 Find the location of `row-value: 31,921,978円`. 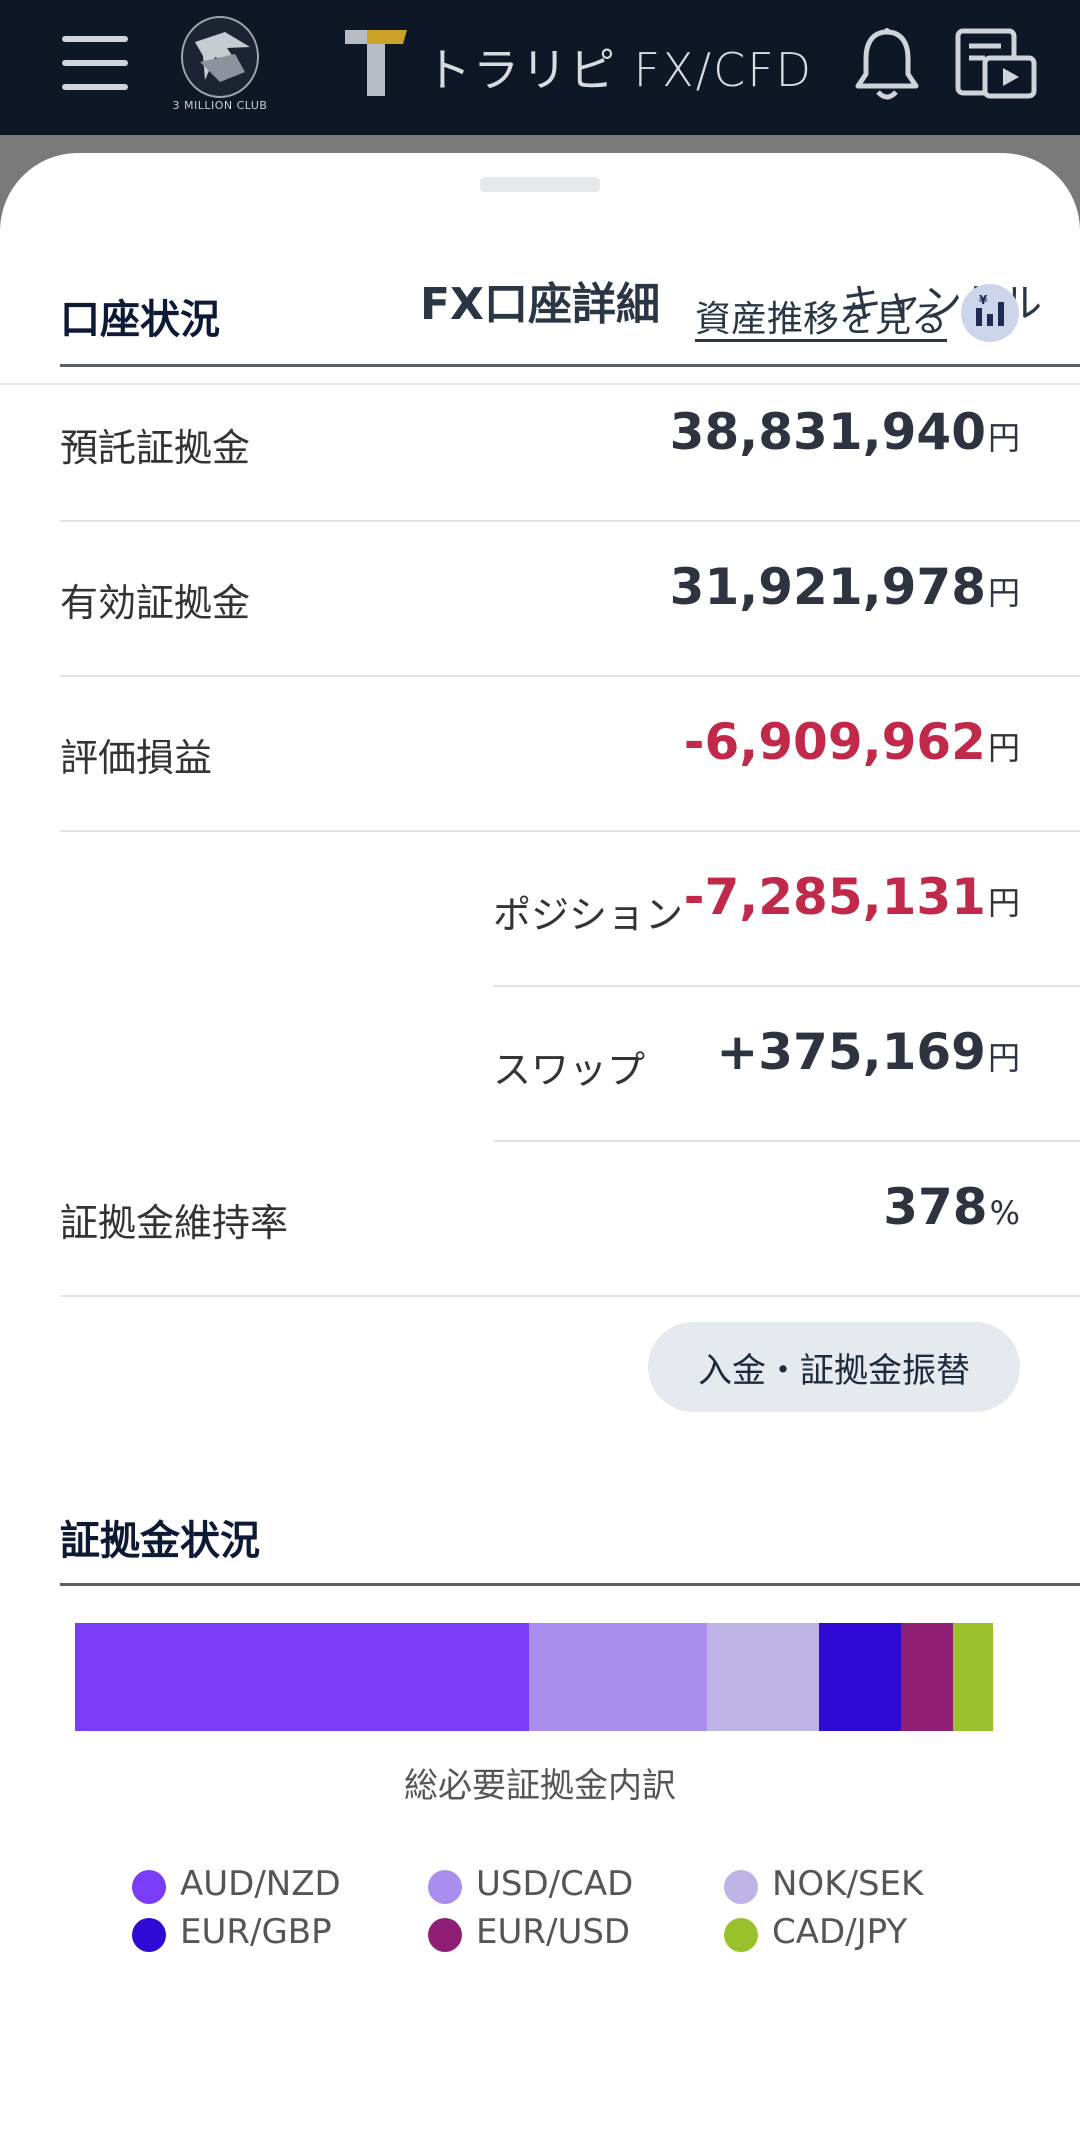

row-value: 31,921,978円 is located at coordinates (844, 587).